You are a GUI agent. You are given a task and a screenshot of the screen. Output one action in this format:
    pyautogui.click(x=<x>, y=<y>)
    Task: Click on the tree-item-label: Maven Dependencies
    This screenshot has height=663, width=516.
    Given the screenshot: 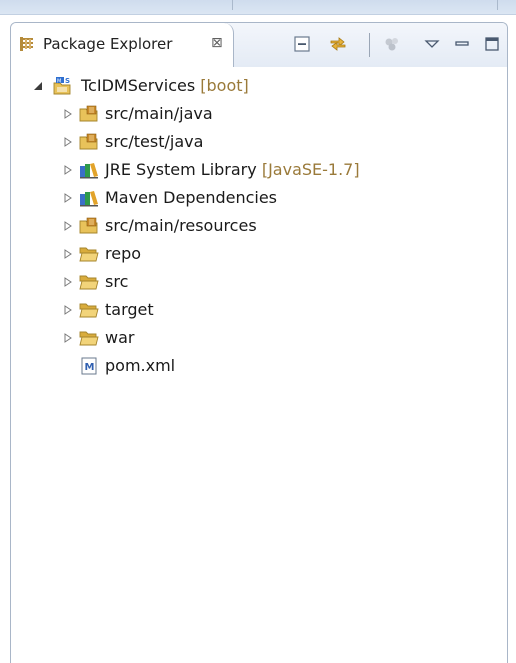 What is the action you would take?
    pyautogui.click(x=191, y=197)
    